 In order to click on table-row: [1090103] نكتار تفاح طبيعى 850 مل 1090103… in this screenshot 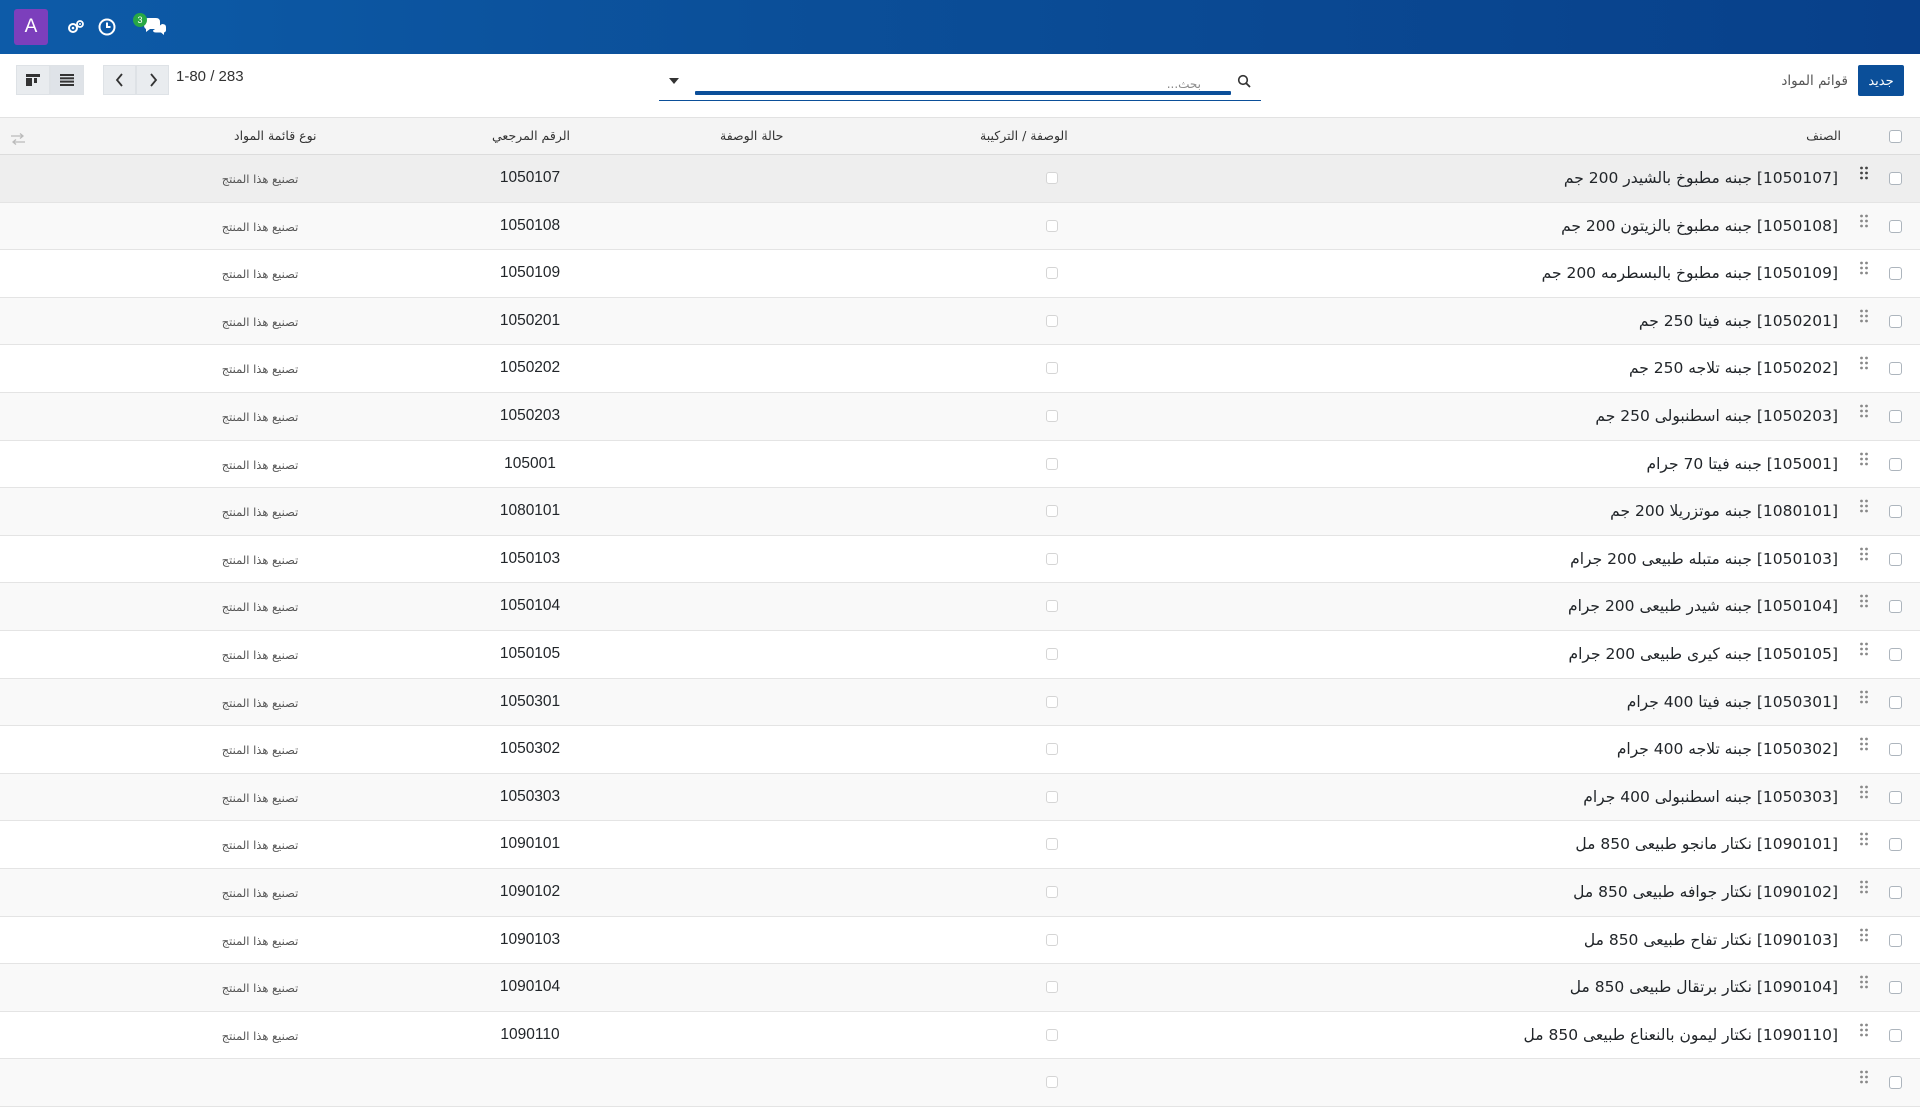, I will do `click(960, 940)`.